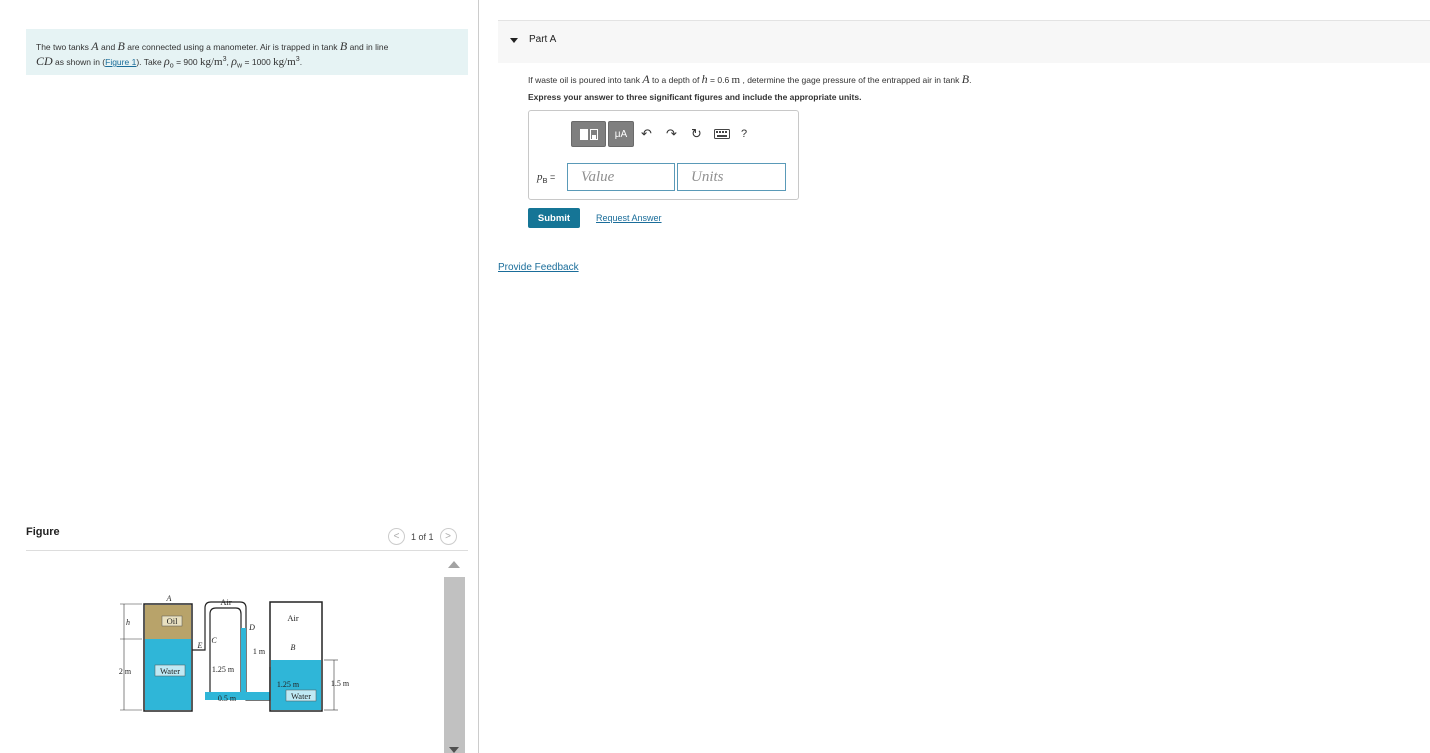  Describe the element at coordinates (593, 134) in the screenshot. I see `template-fraction-icon` at that location.